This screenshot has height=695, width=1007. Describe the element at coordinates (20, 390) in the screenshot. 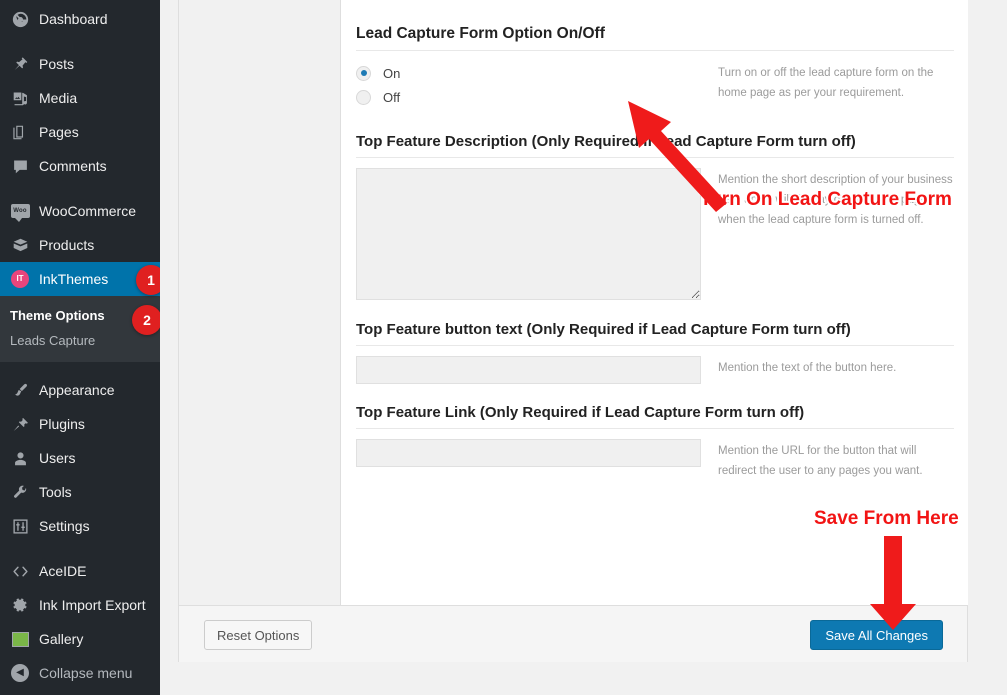

I see `paintbrush-icon` at that location.